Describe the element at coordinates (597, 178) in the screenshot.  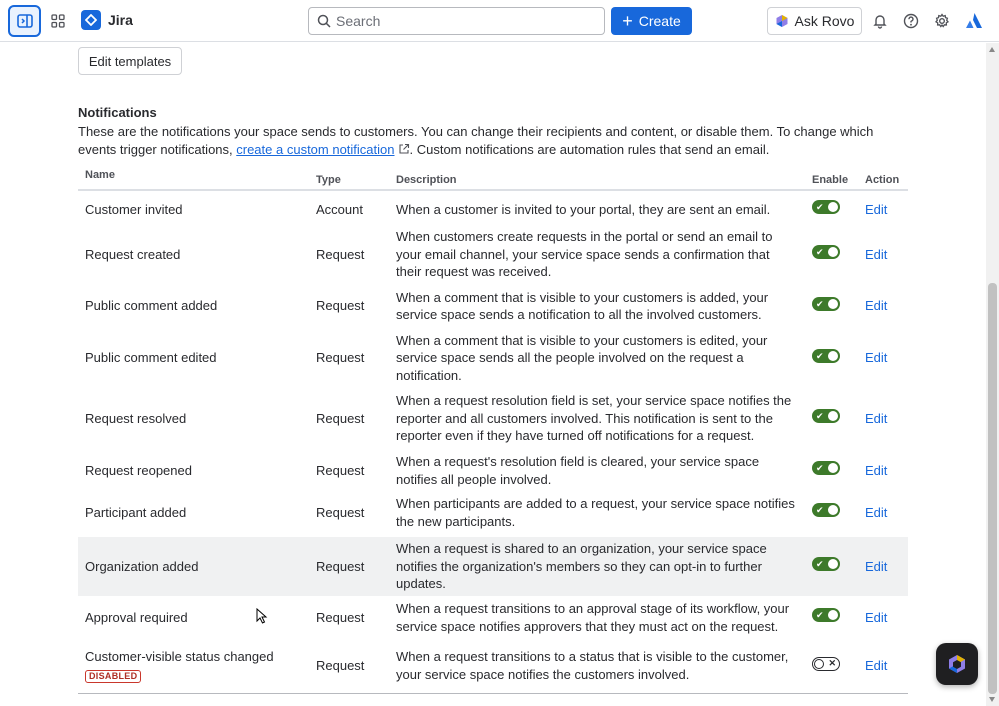
I see `column-header-description: Description` at that location.